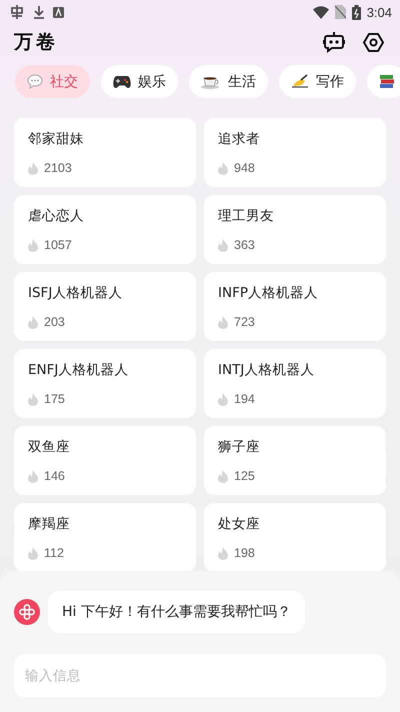 This screenshot has width=400, height=712. What do you see at coordinates (105, 383) in the screenshot?
I see `character-card: ENFJ人格机器人 175` at bounding box center [105, 383].